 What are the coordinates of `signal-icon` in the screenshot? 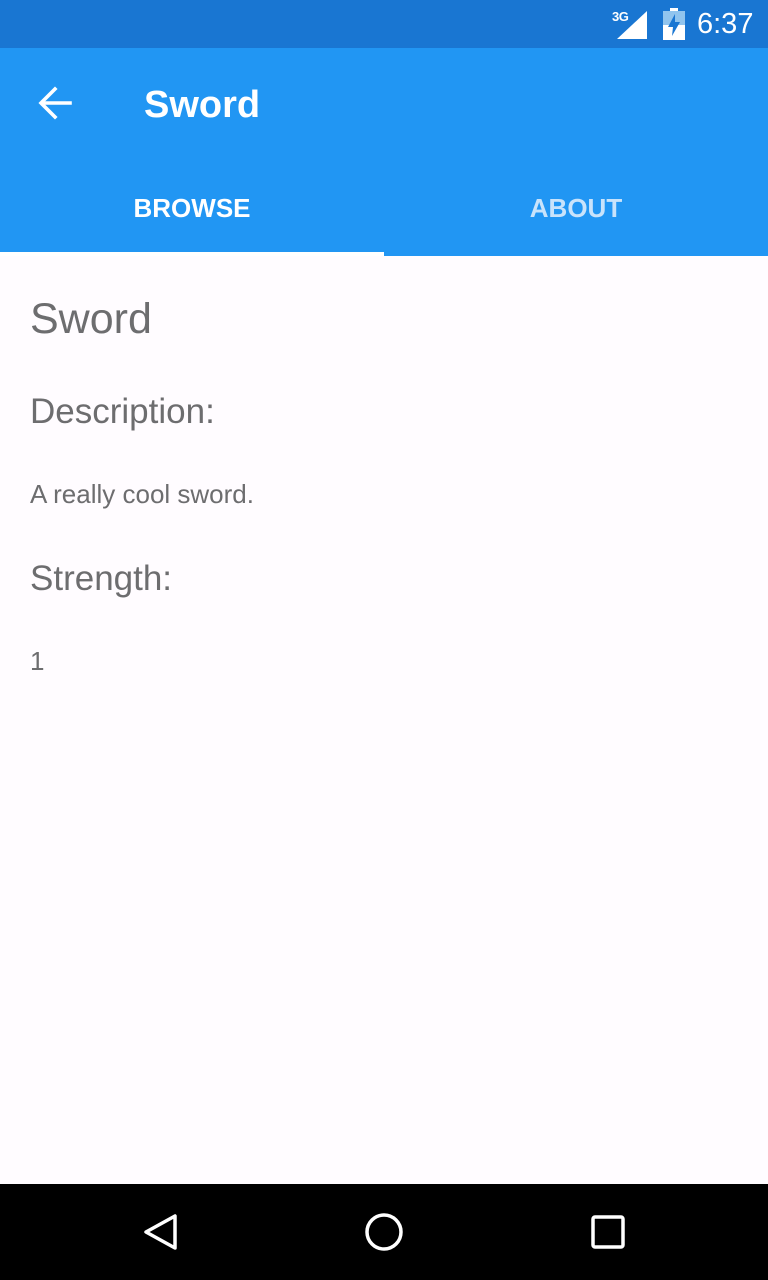 It's located at (632, 25).